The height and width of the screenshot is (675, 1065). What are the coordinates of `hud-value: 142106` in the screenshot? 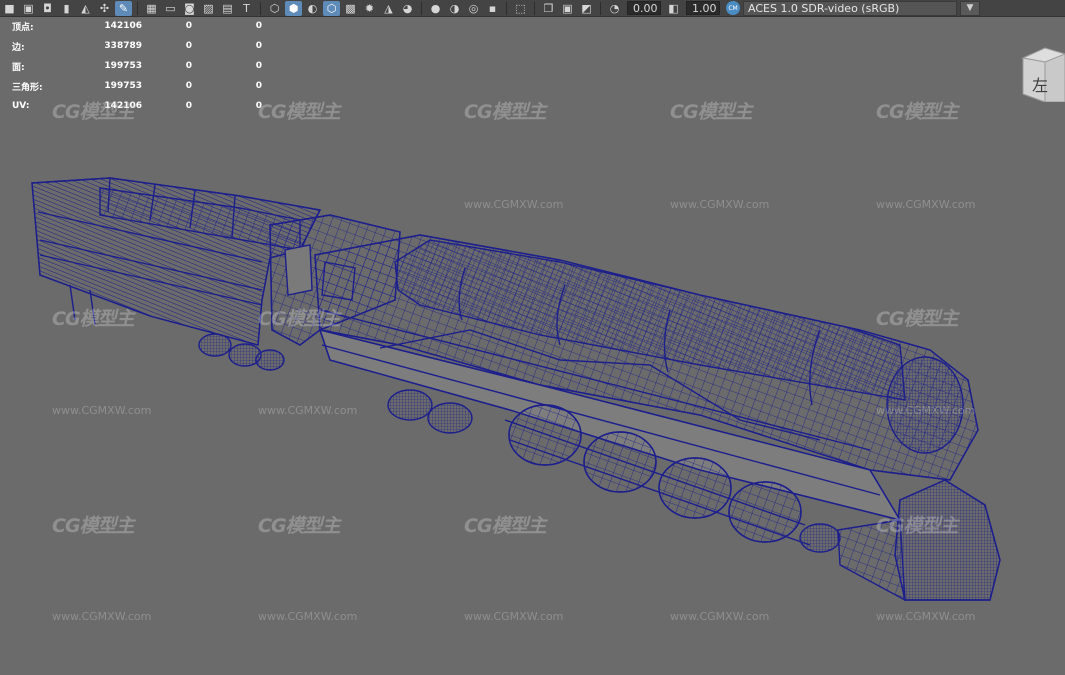 It's located at (123, 26).